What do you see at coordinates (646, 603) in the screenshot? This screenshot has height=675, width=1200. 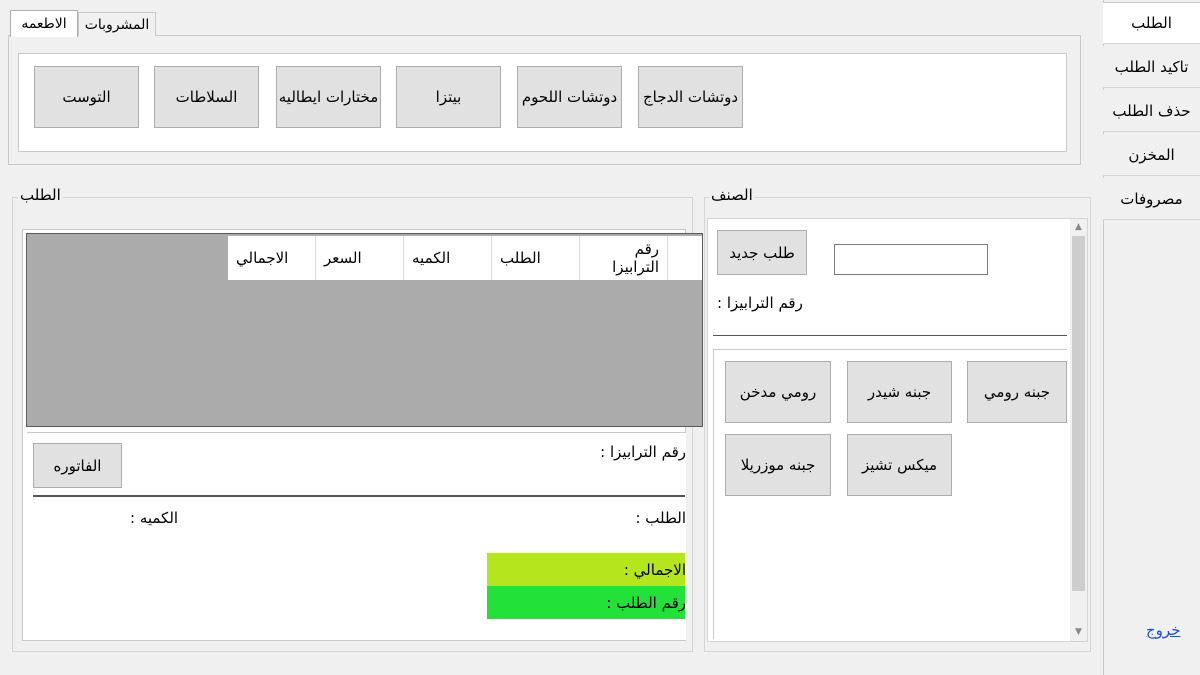 I see `order-number-label: رقم الطلب :` at bounding box center [646, 603].